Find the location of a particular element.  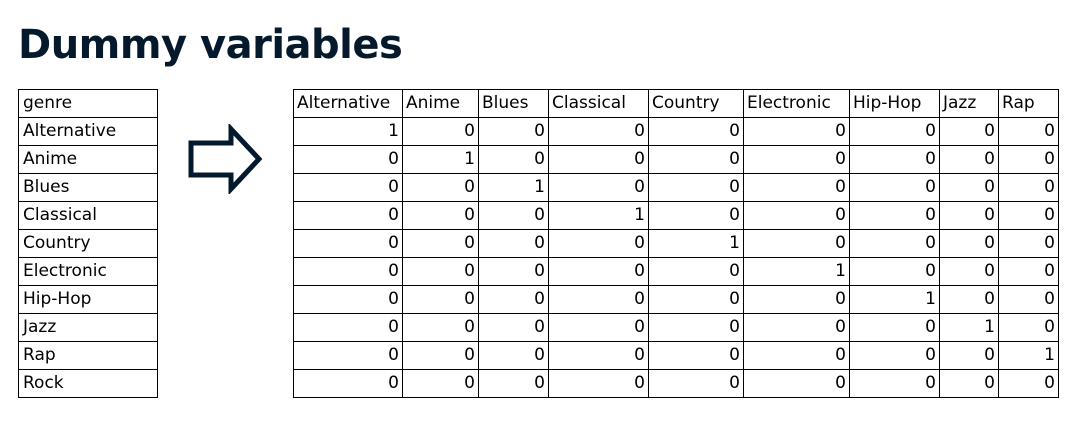

column-header: Jazz is located at coordinates (969, 103).